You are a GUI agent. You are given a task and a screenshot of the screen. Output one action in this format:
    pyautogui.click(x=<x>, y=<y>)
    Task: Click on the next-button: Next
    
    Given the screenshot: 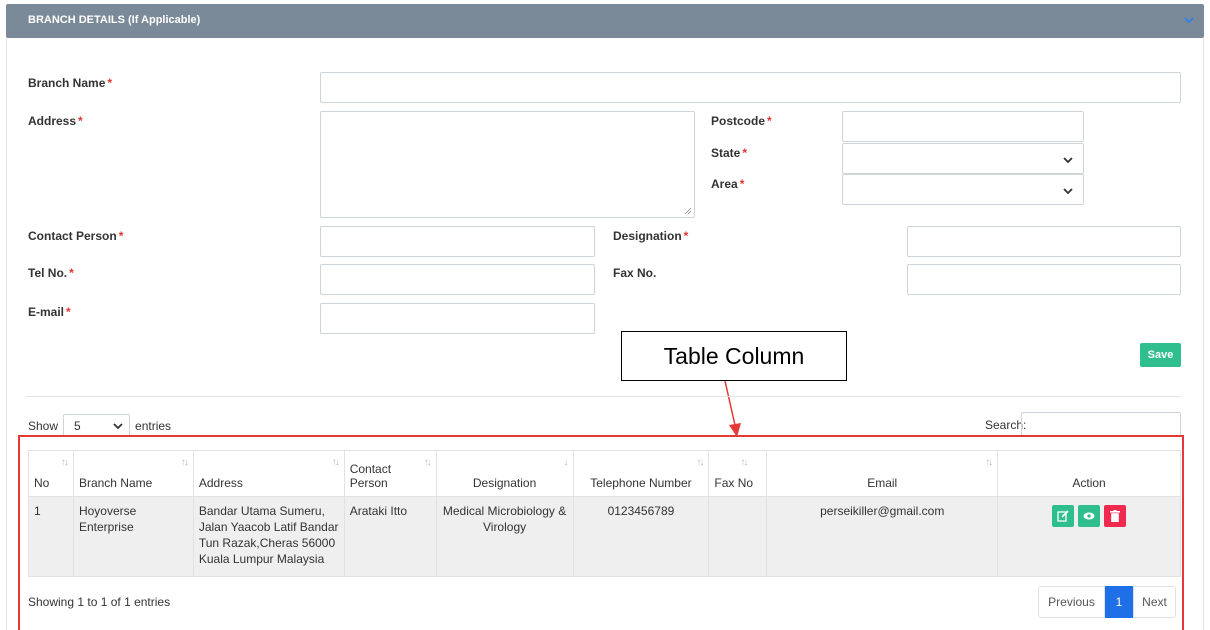 What is the action you would take?
    pyautogui.click(x=1154, y=602)
    